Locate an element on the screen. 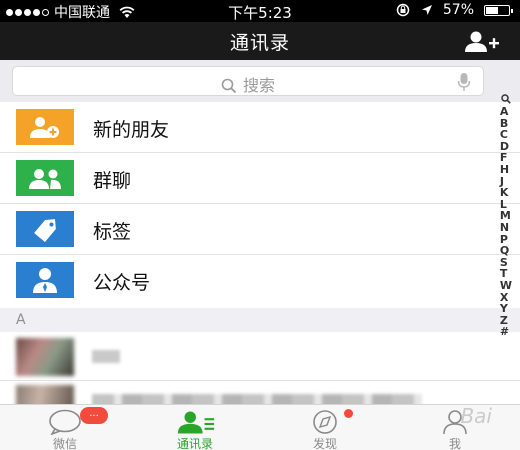 This screenshot has height=450, width=520. search-icon is located at coordinates (229, 86).